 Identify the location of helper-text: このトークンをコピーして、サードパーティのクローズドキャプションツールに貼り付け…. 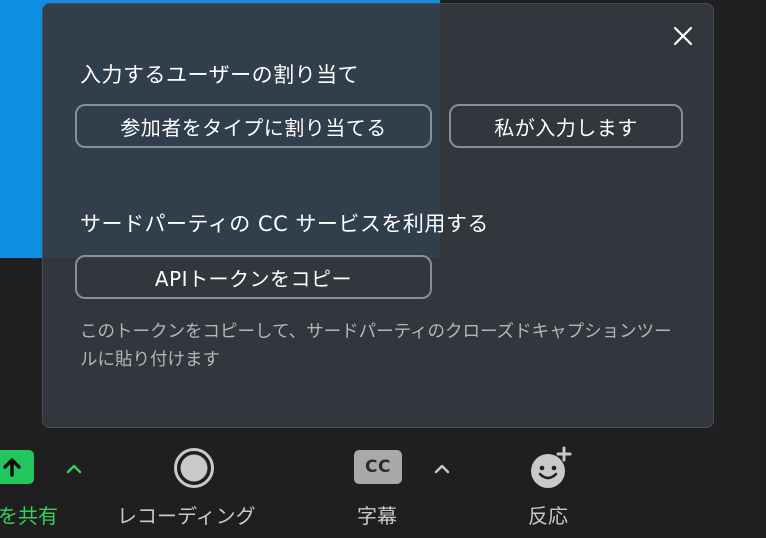
(376, 346).